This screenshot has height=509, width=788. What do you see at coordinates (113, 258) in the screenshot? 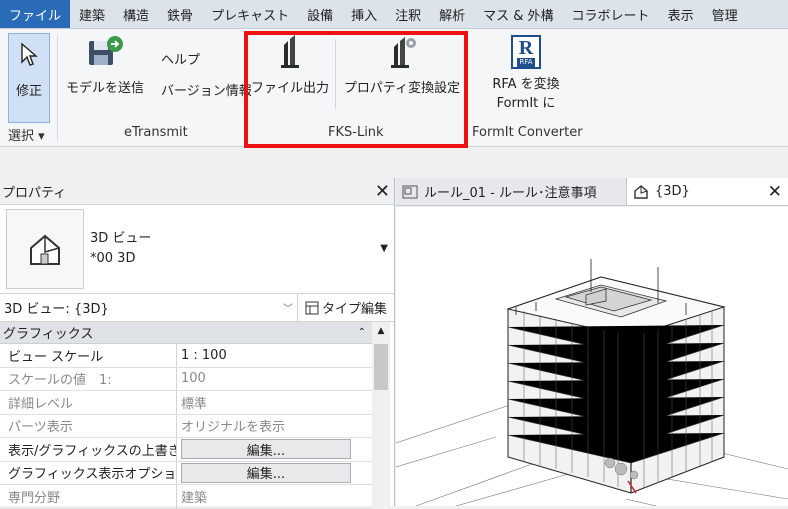
I see `type-value: *00 3D` at bounding box center [113, 258].